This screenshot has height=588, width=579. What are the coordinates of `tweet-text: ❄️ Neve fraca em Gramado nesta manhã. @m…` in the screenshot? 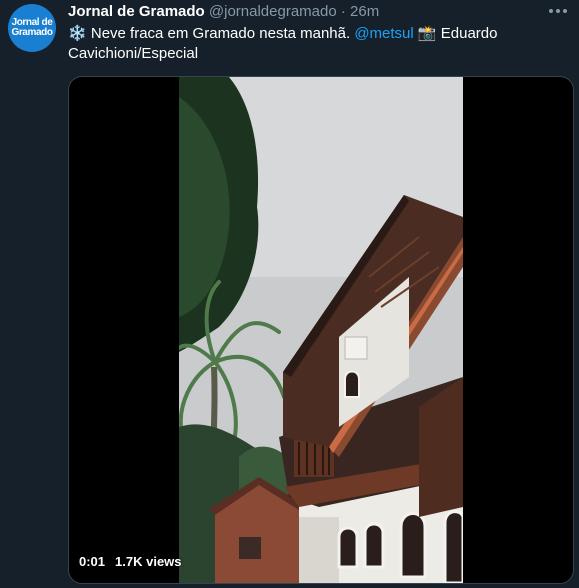 It's located at (308, 44).